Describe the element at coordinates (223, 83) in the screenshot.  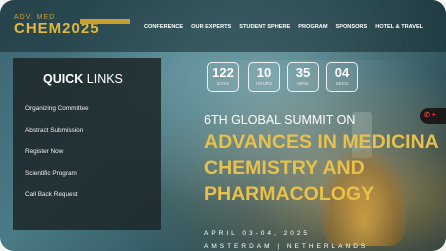
I see `countdown-days-label: DAYS` at that location.